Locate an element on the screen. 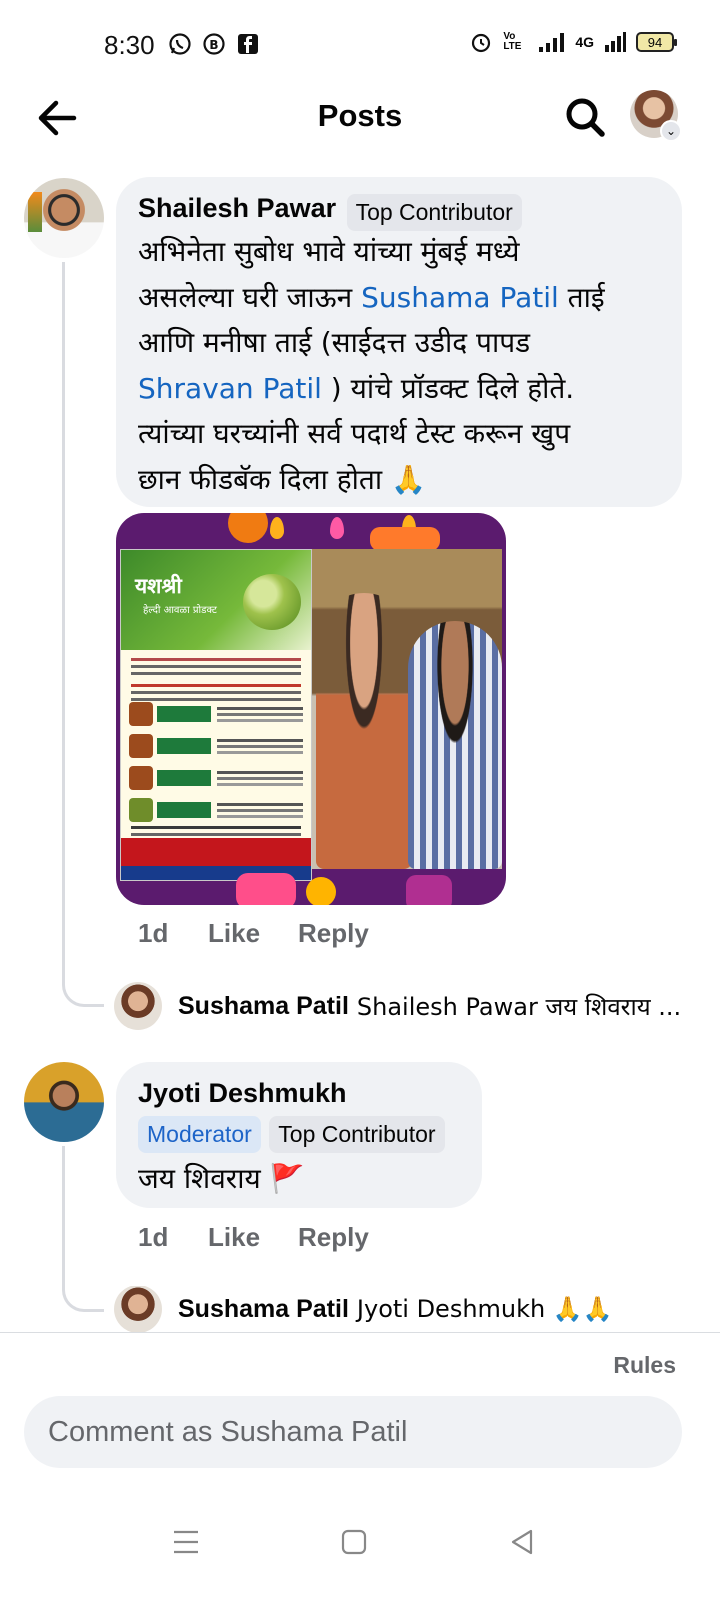  comment-image: यशश्री हेल्दी आवळा प्रोडक्ट is located at coordinates (311, 709).